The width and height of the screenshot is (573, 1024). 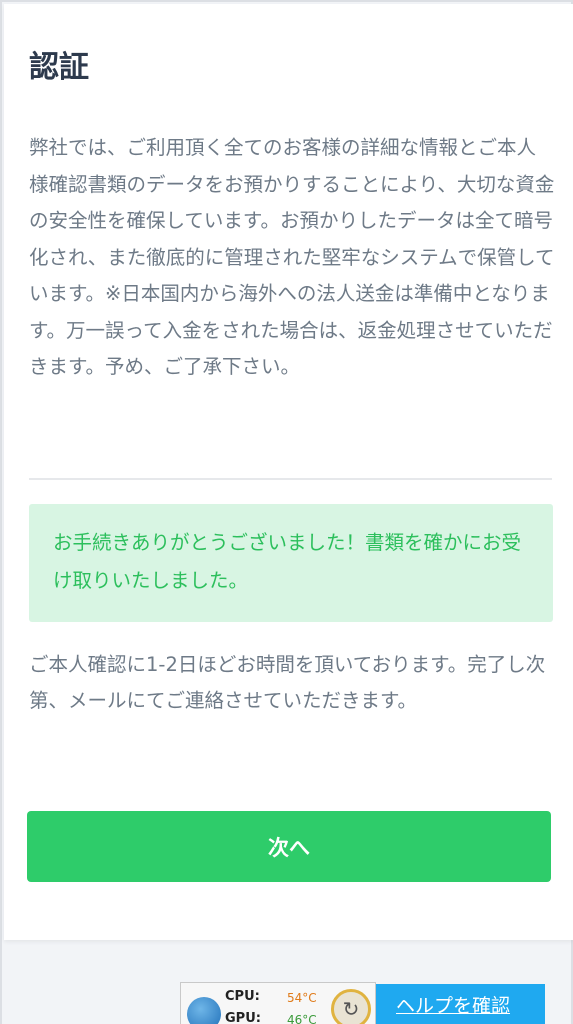 What do you see at coordinates (302, 1018) in the screenshot?
I see `gpu-temp: 46°C` at bounding box center [302, 1018].